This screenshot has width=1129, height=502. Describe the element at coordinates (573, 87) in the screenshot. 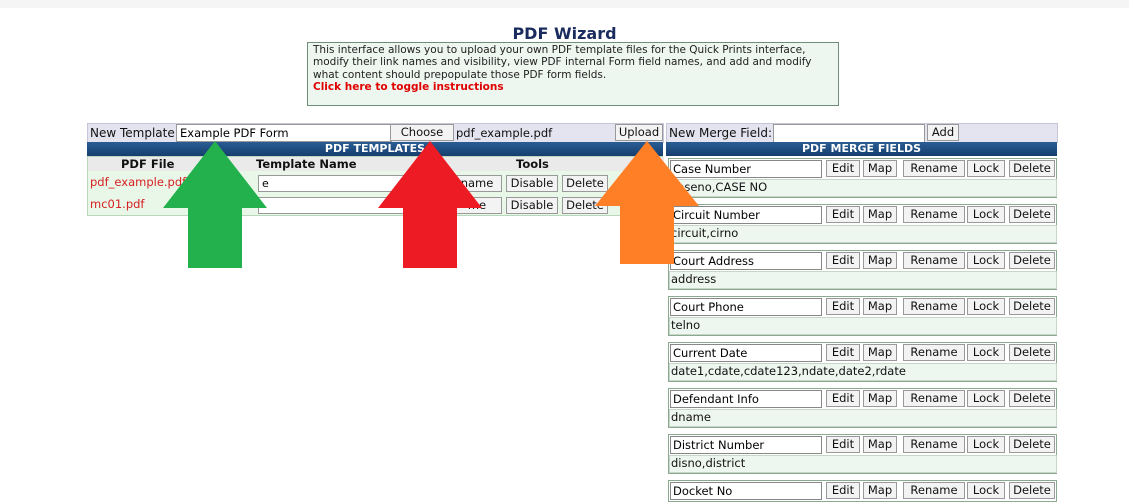

I see `toggle-instructions-link: Click here to toggle instructions` at that location.